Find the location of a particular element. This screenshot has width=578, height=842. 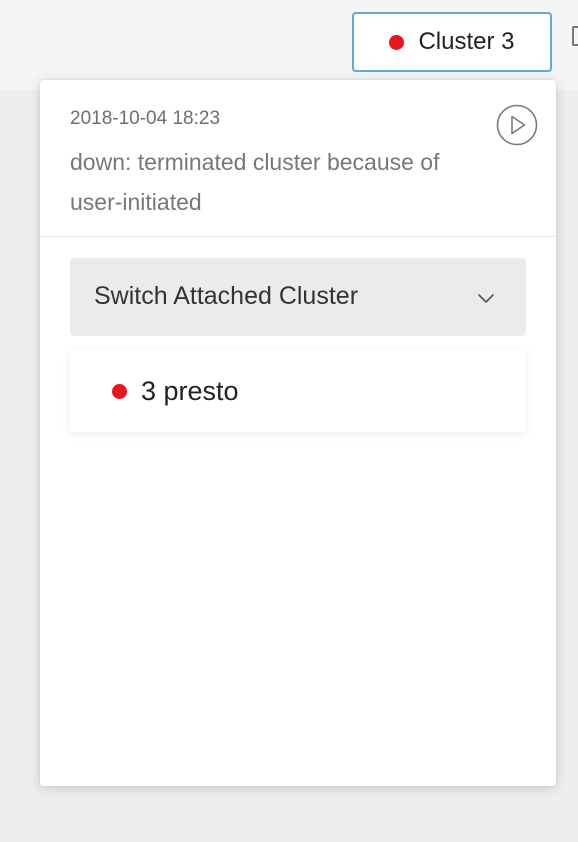

cluster-option-label: 3 presto is located at coordinates (190, 390).